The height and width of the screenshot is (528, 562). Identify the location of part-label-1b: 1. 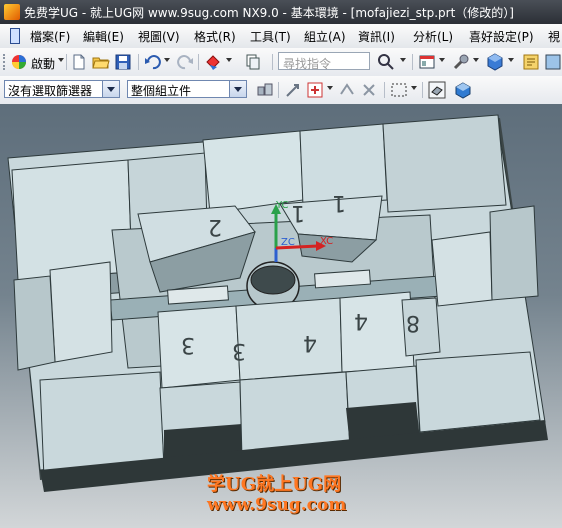
(339, 202).